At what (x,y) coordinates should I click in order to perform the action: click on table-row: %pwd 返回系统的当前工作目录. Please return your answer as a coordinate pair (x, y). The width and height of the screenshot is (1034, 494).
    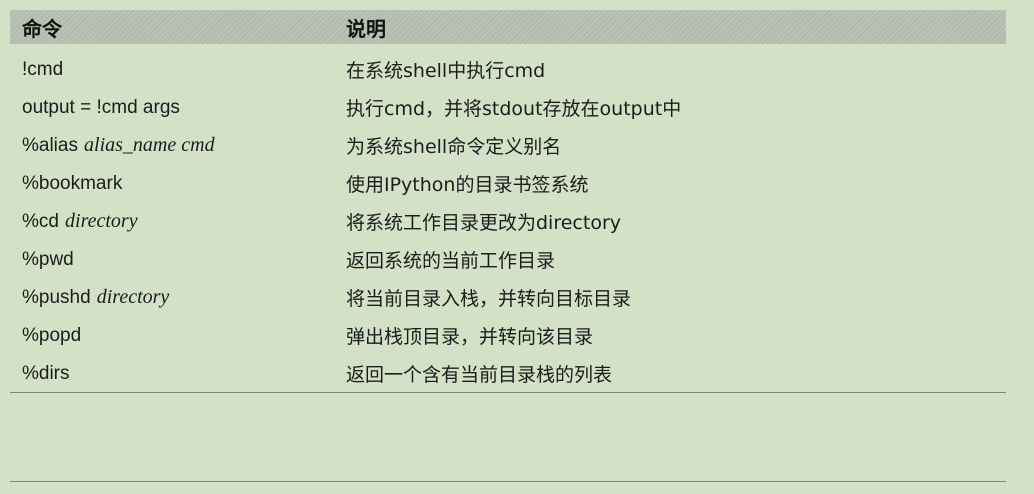
    Looking at the image, I should click on (508, 259).